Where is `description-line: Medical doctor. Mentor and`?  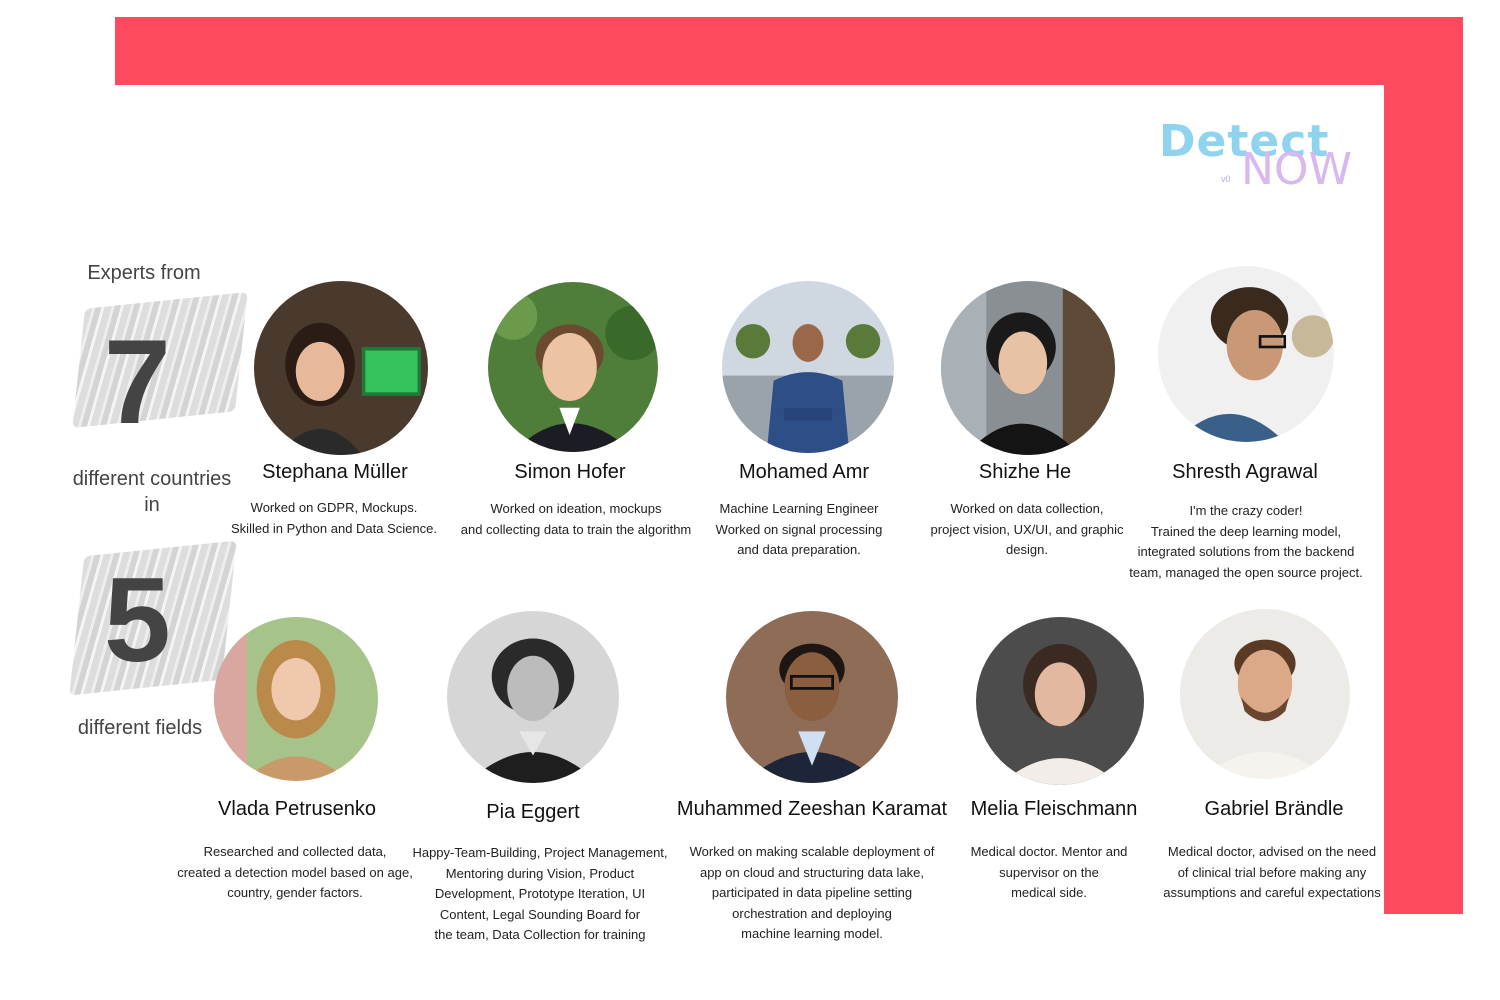
description-line: Medical doctor. Mentor and is located at coordinates (1049, 851).